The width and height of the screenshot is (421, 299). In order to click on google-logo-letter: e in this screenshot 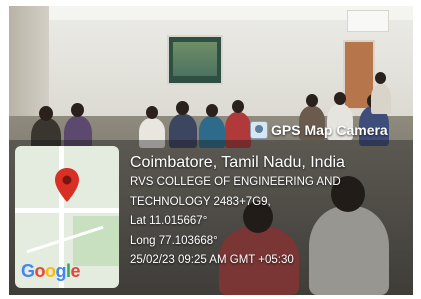, I will do `click(75, 271)`.